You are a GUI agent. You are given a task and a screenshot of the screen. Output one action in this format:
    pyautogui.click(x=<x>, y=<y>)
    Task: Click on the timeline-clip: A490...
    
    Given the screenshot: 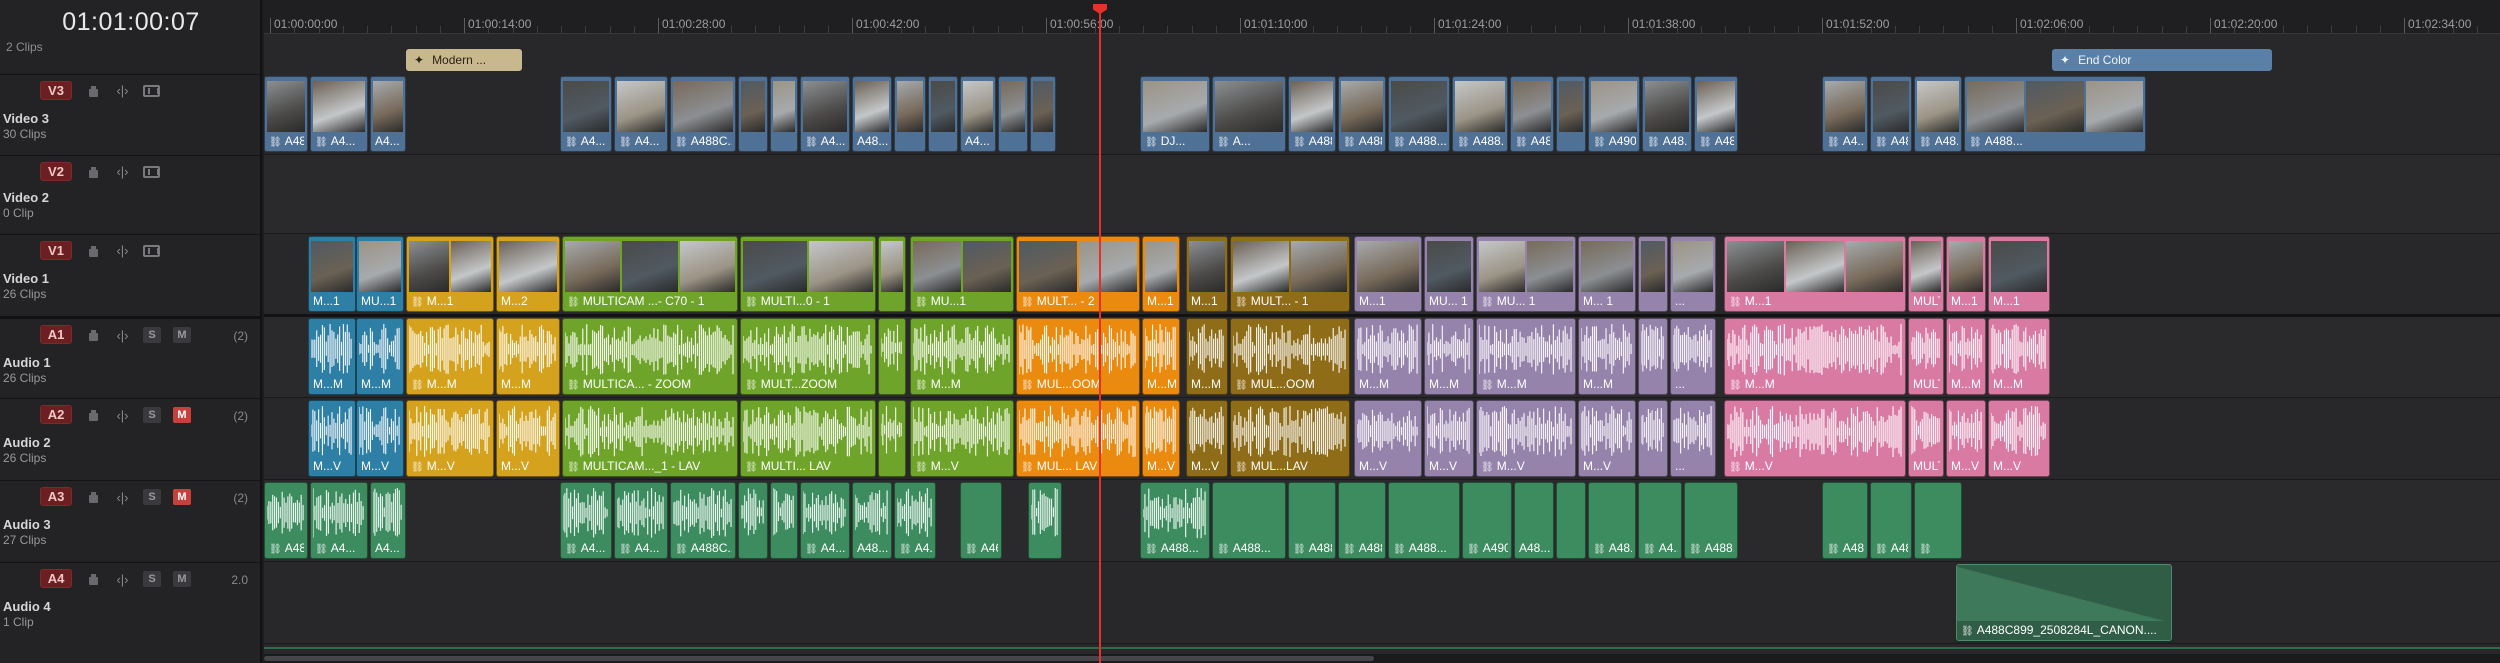 What is the action you would take?
    pyautogui.click(x=1614, y=114)
    